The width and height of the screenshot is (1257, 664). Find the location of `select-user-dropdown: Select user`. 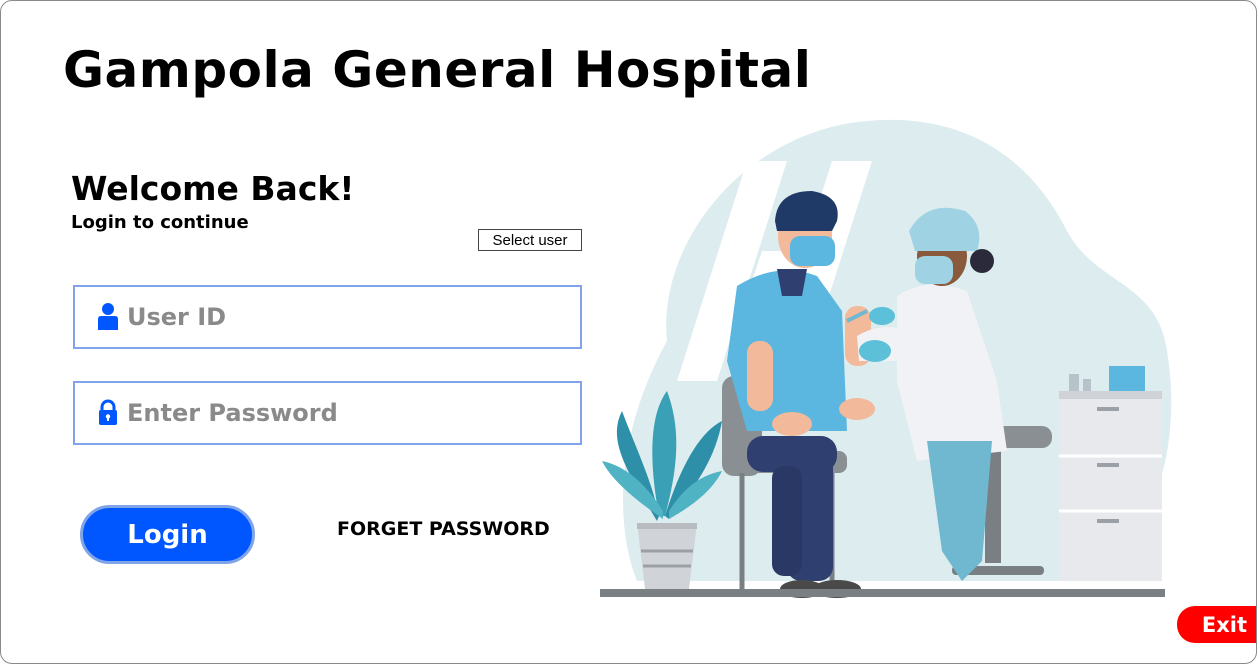

select-user-dropdown: Select user is located at coordinates (530, 240).